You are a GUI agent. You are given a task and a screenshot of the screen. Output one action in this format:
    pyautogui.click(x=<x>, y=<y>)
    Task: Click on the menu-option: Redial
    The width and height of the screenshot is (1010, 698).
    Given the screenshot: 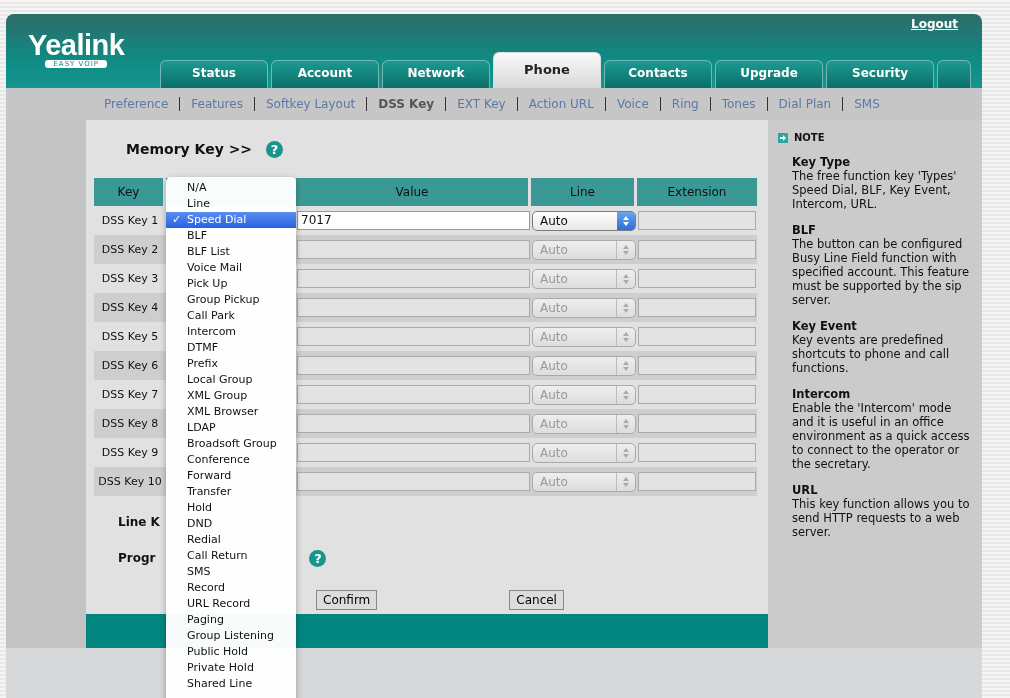 What is the action you would take?
    pyautogui.click(x=231, y=540)
    